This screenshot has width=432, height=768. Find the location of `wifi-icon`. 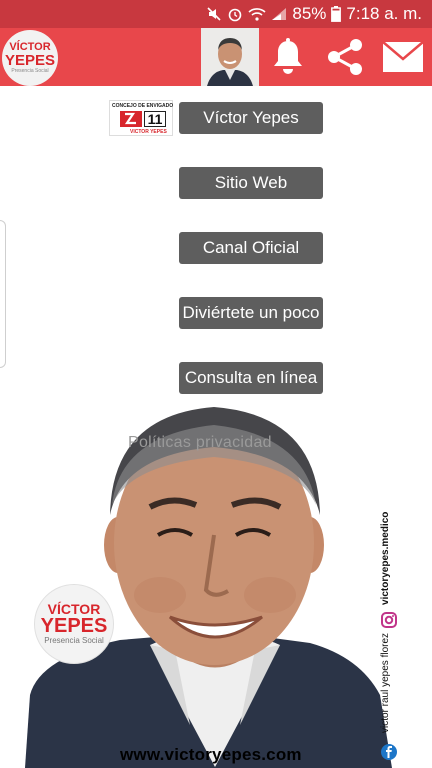

wifi-icon is located at coordinates (257, 14).